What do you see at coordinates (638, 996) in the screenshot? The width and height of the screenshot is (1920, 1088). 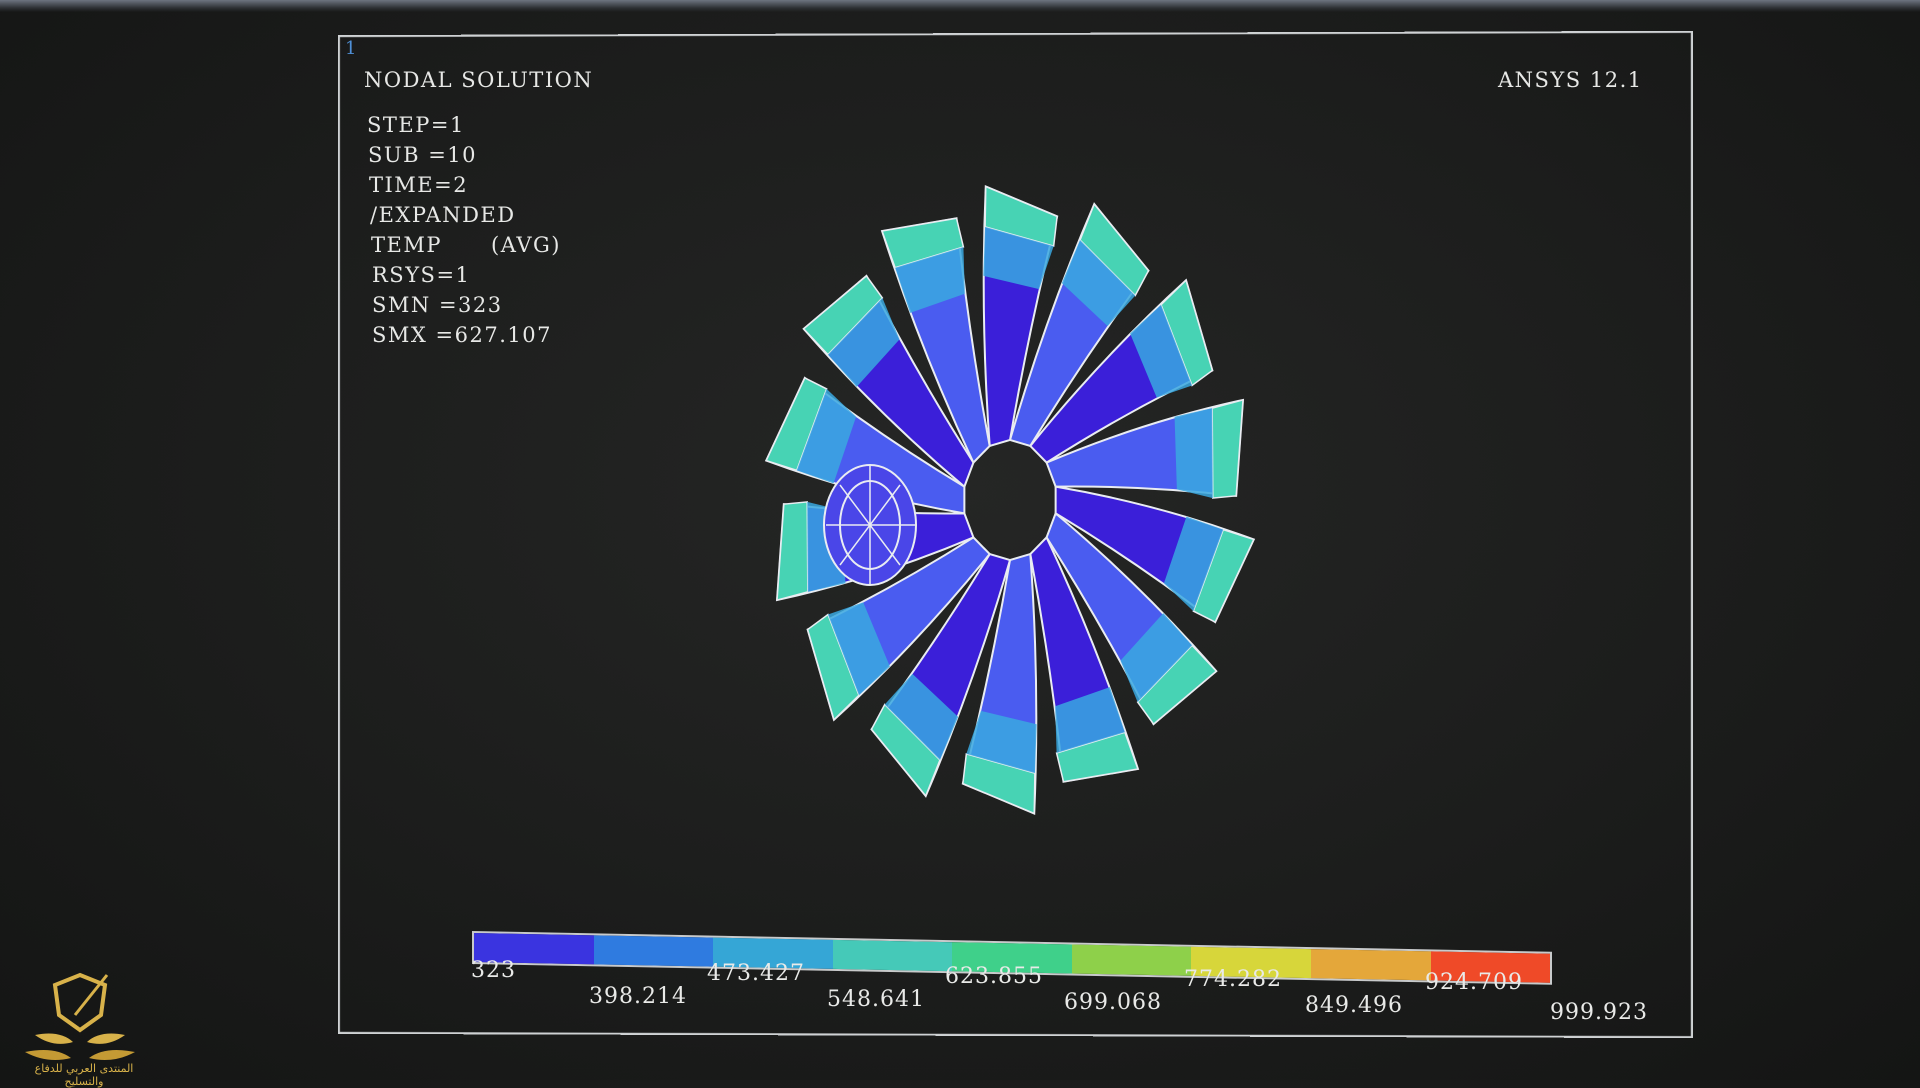 I see `legend-tick-1: 398.214` at bounding box center [638, 996].